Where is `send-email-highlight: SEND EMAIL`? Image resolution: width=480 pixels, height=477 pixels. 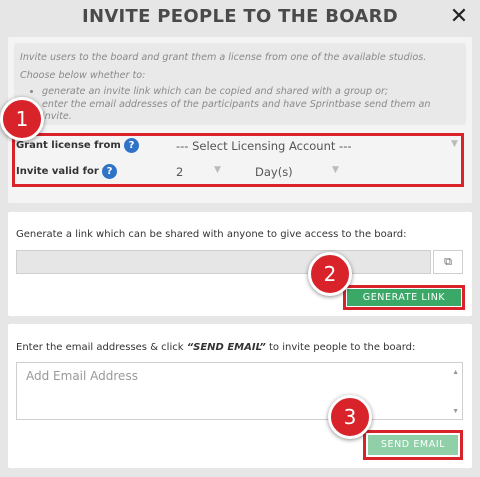
send-email-highlight: SEND EMAIL is located at coordinates (413, 445).